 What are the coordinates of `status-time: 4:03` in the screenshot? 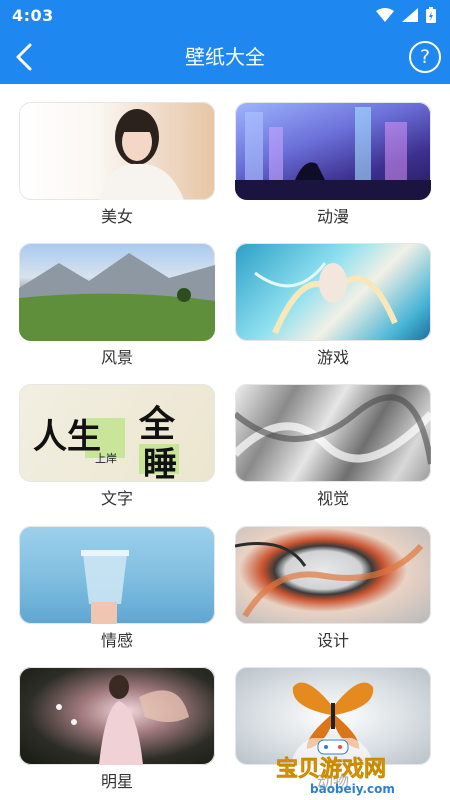 It's located at (33, 15).